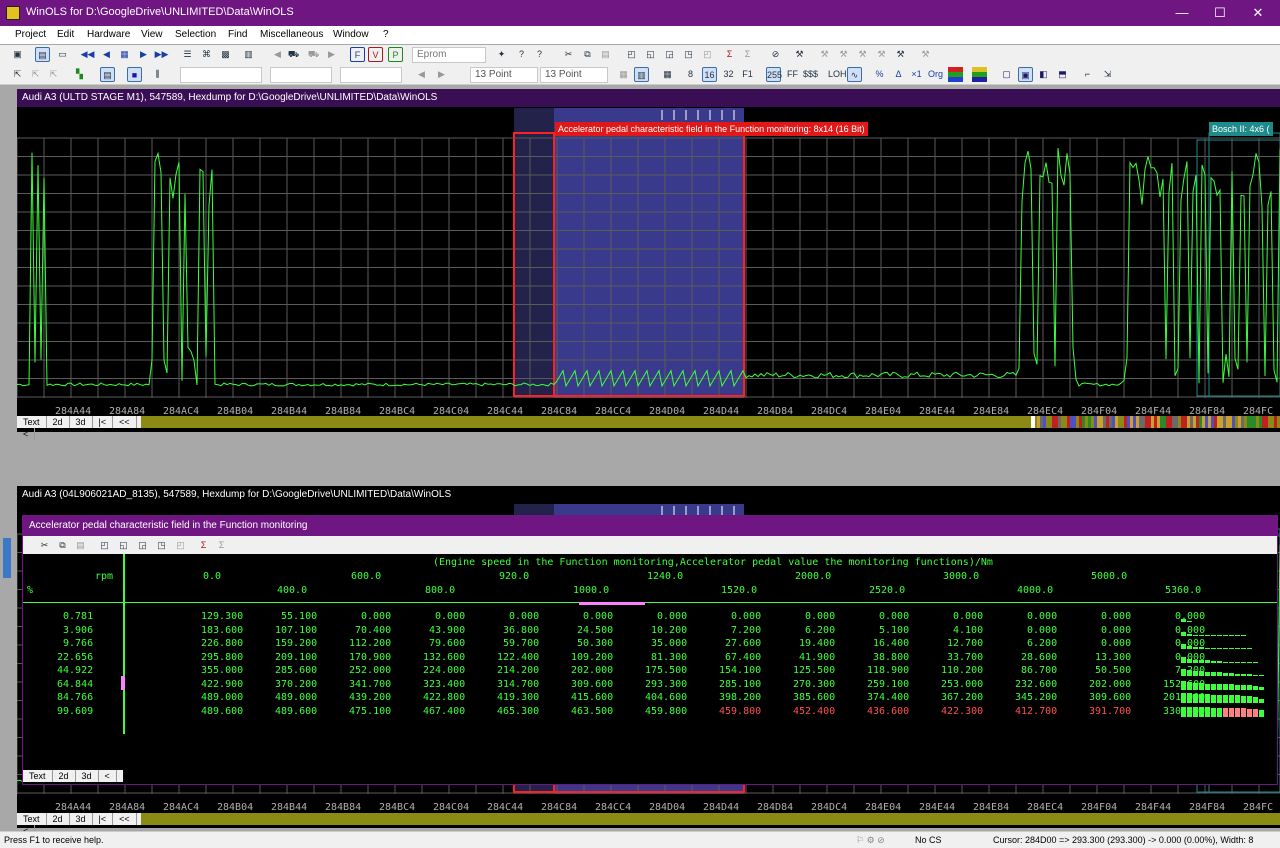  I want to click on ascii-button: $$$, so click(810, 74).